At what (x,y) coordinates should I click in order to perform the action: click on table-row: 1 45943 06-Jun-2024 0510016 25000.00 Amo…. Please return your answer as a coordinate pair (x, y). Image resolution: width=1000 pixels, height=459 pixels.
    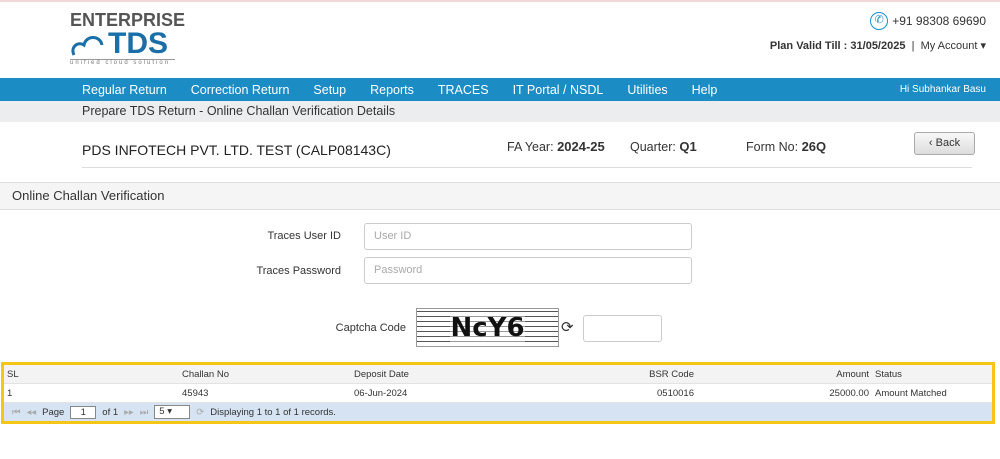
    Looking at the image, I should click on (498, 393).